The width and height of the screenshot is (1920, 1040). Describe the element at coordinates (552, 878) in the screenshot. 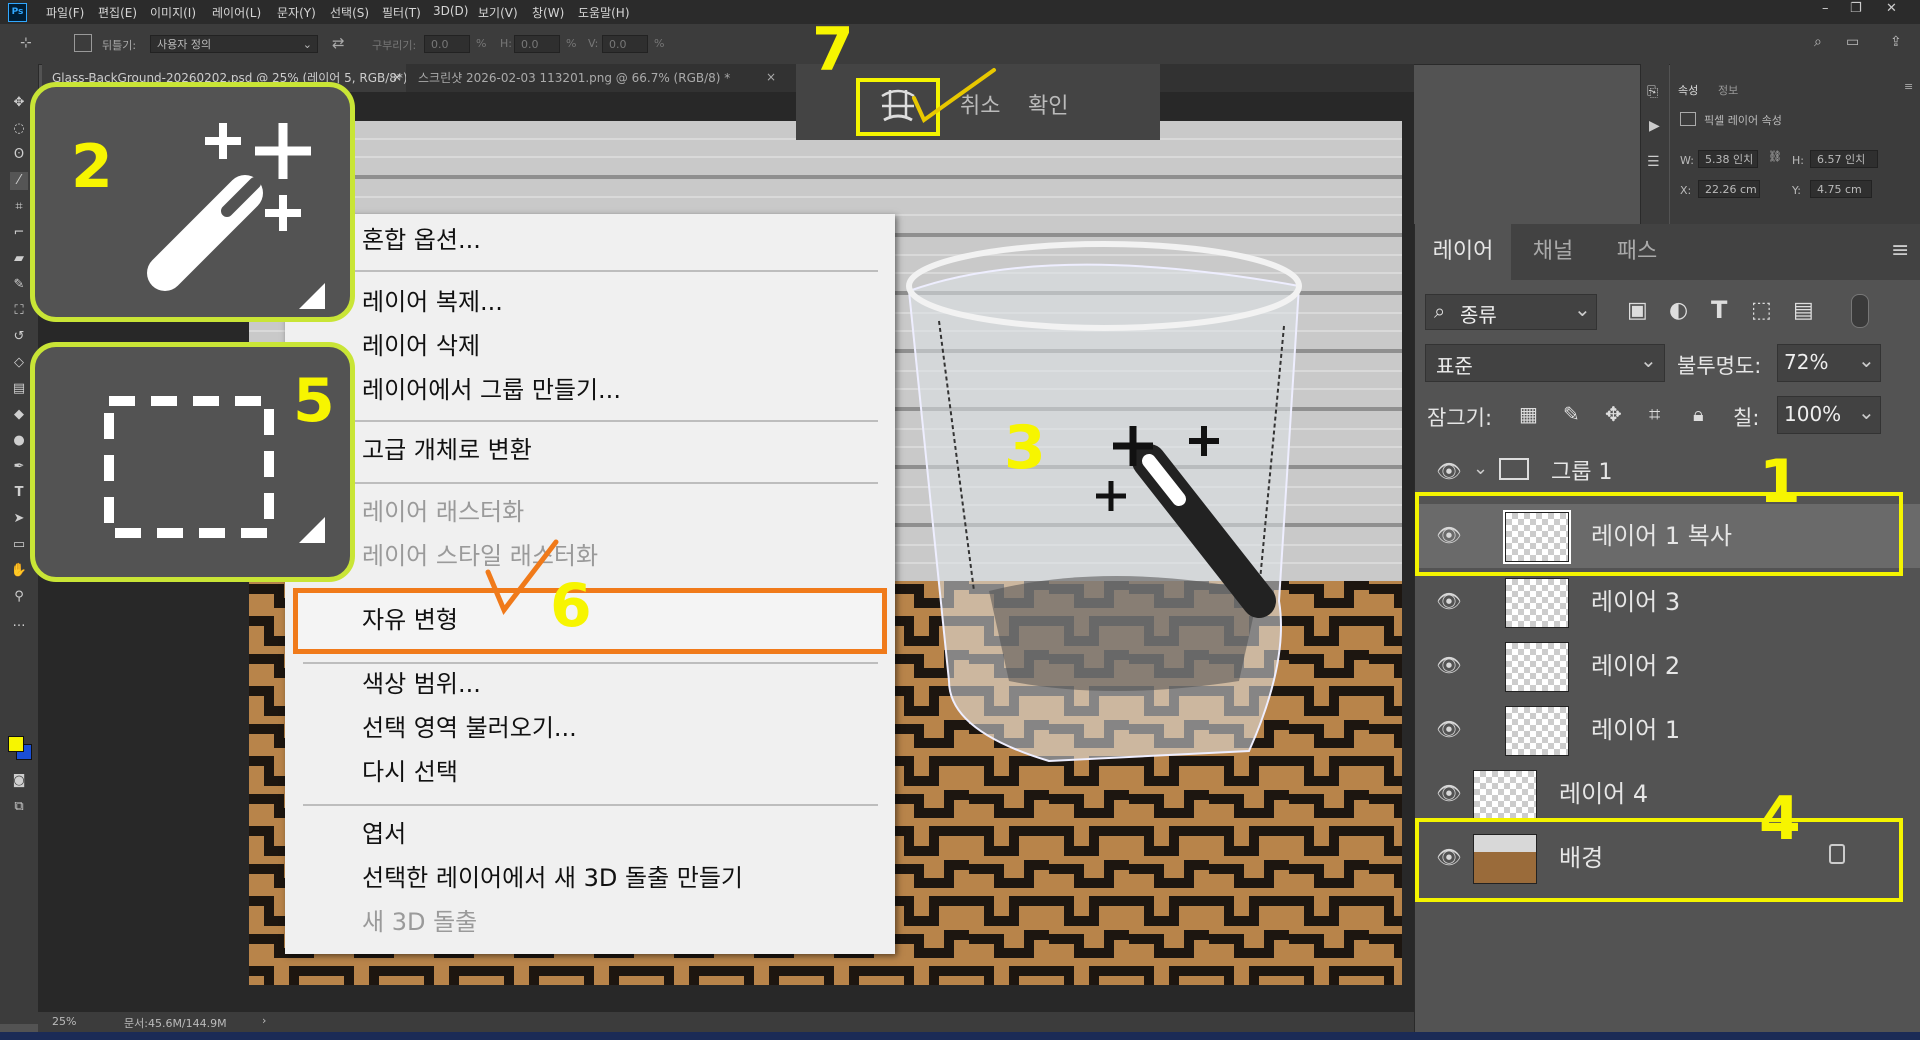

I see `menu-item-new-3d-extrusion-from-layer: 선택한 레이어에서 새 3D 돌출 만들기` at that location.